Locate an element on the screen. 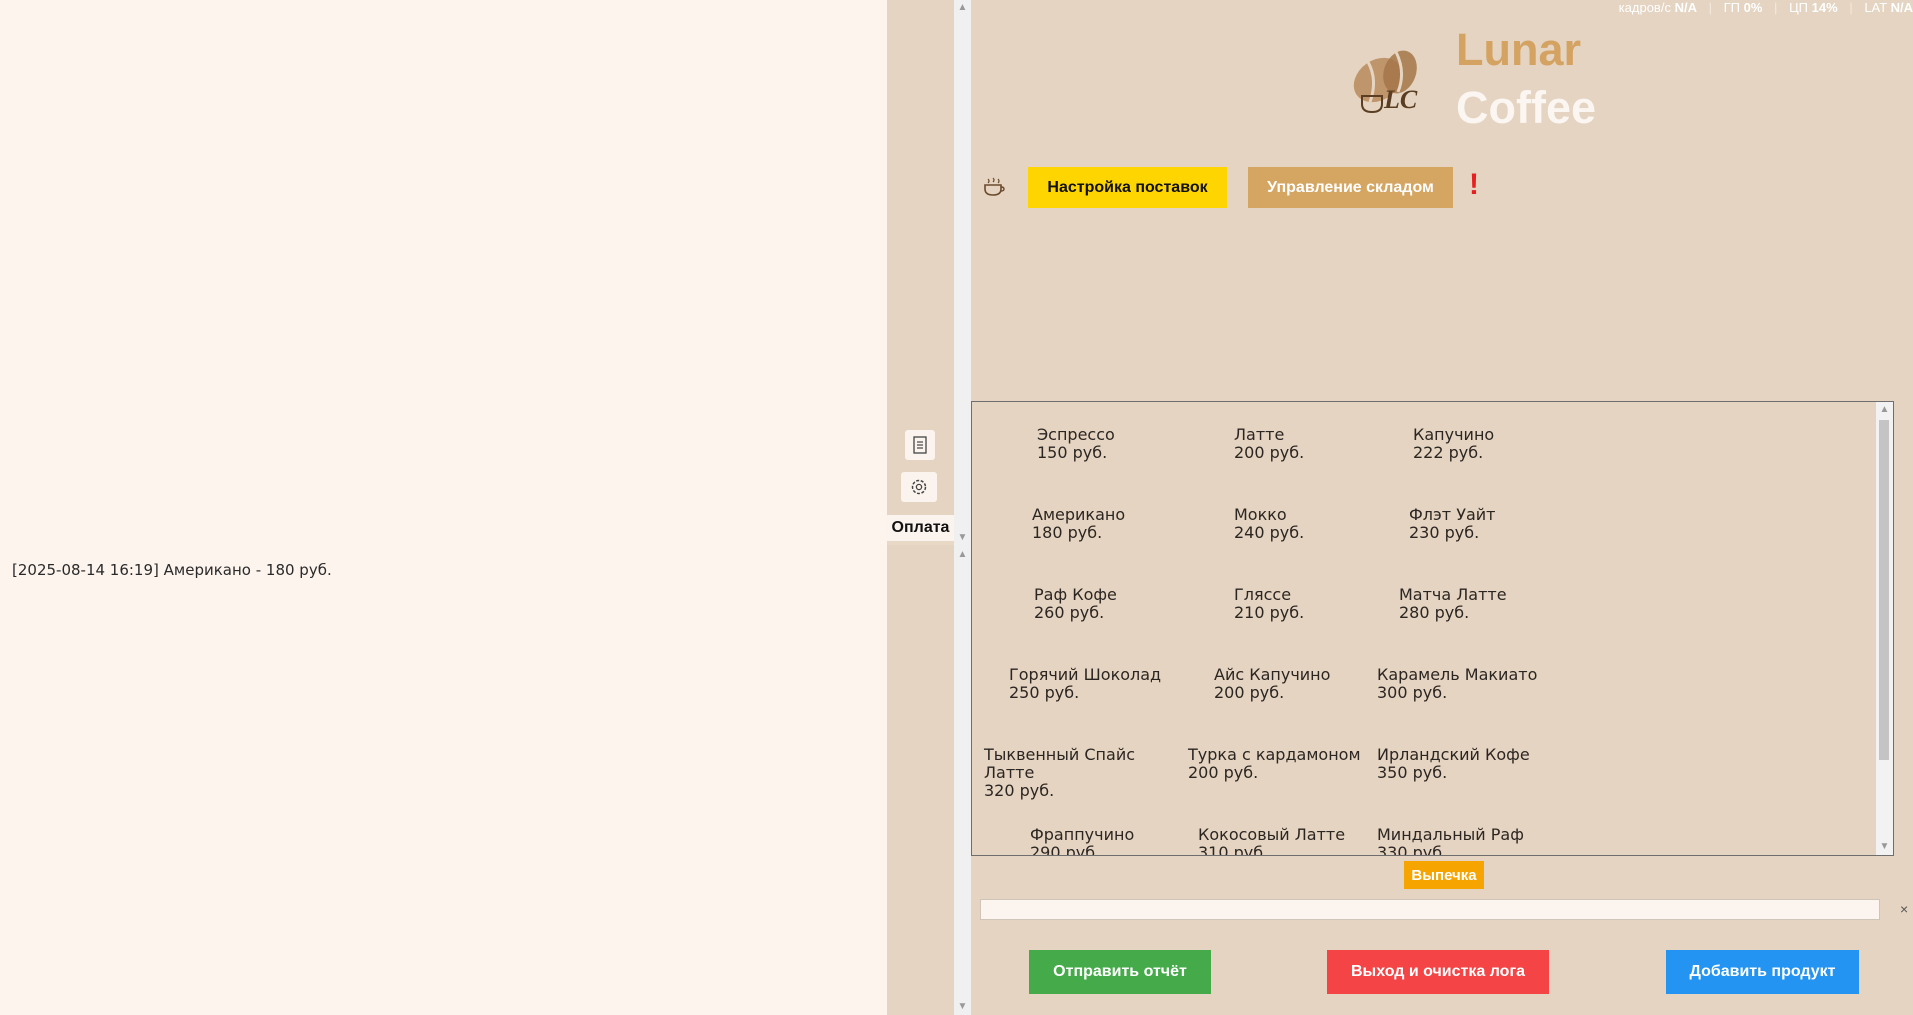 This screenshot has height=1015, width=1913. menu-item-price: 350 руб. is located at coordinates (1412, 772).